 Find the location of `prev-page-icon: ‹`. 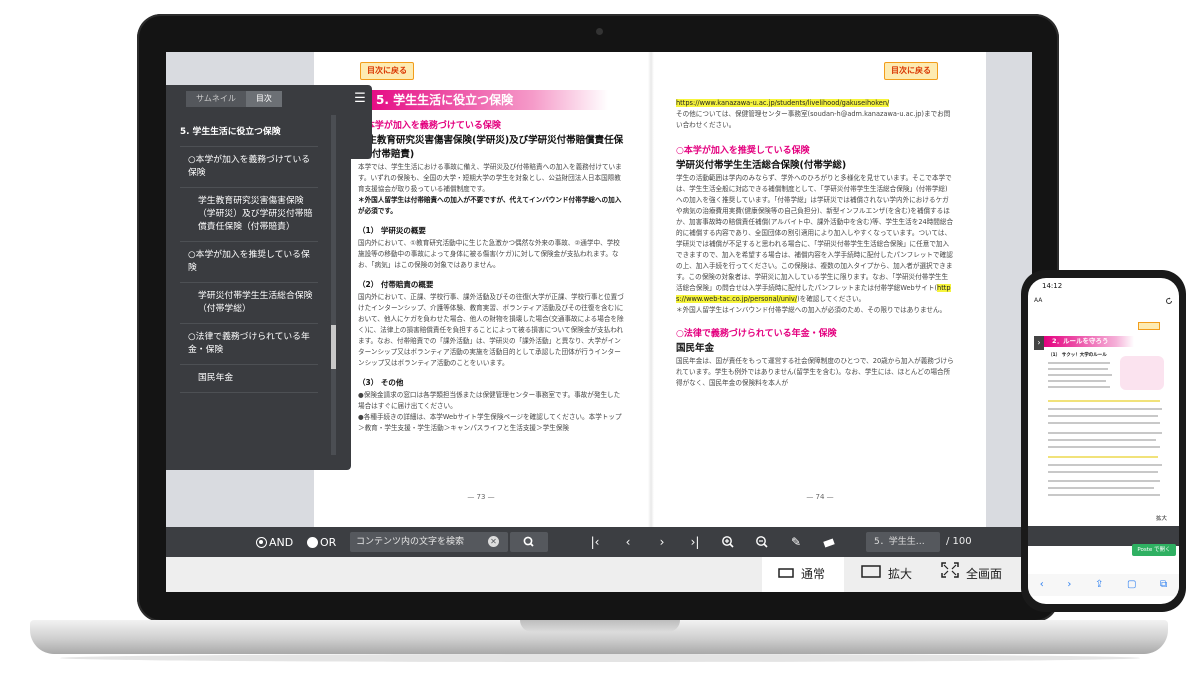

prev-page-icon: ‹ is located at coordinates (628, 542).